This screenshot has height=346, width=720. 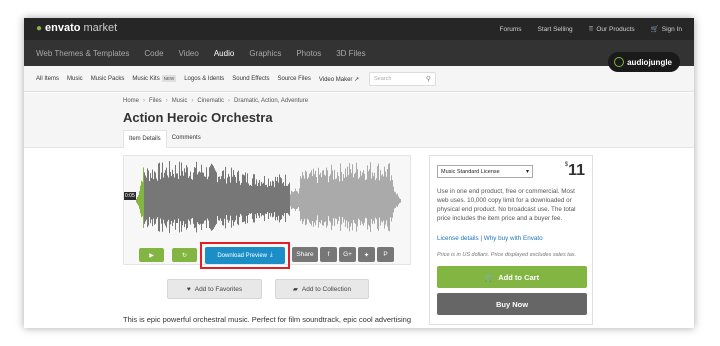 What do you see at coordinates (180, 101) in the screenshot?
I see `breadcrumb-music: Music` at bounding box center [180, 101].